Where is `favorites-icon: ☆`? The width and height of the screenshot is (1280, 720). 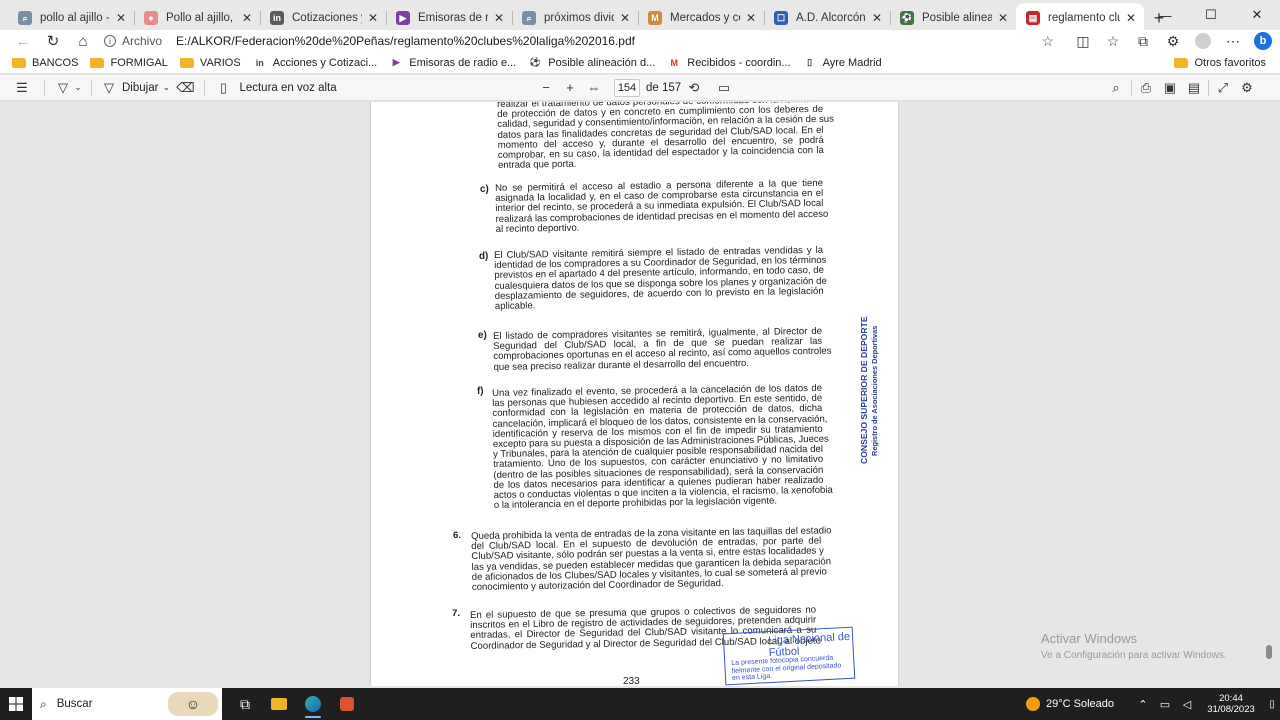
favorites-icon: ☆ is located at coordinates (1113, 41).